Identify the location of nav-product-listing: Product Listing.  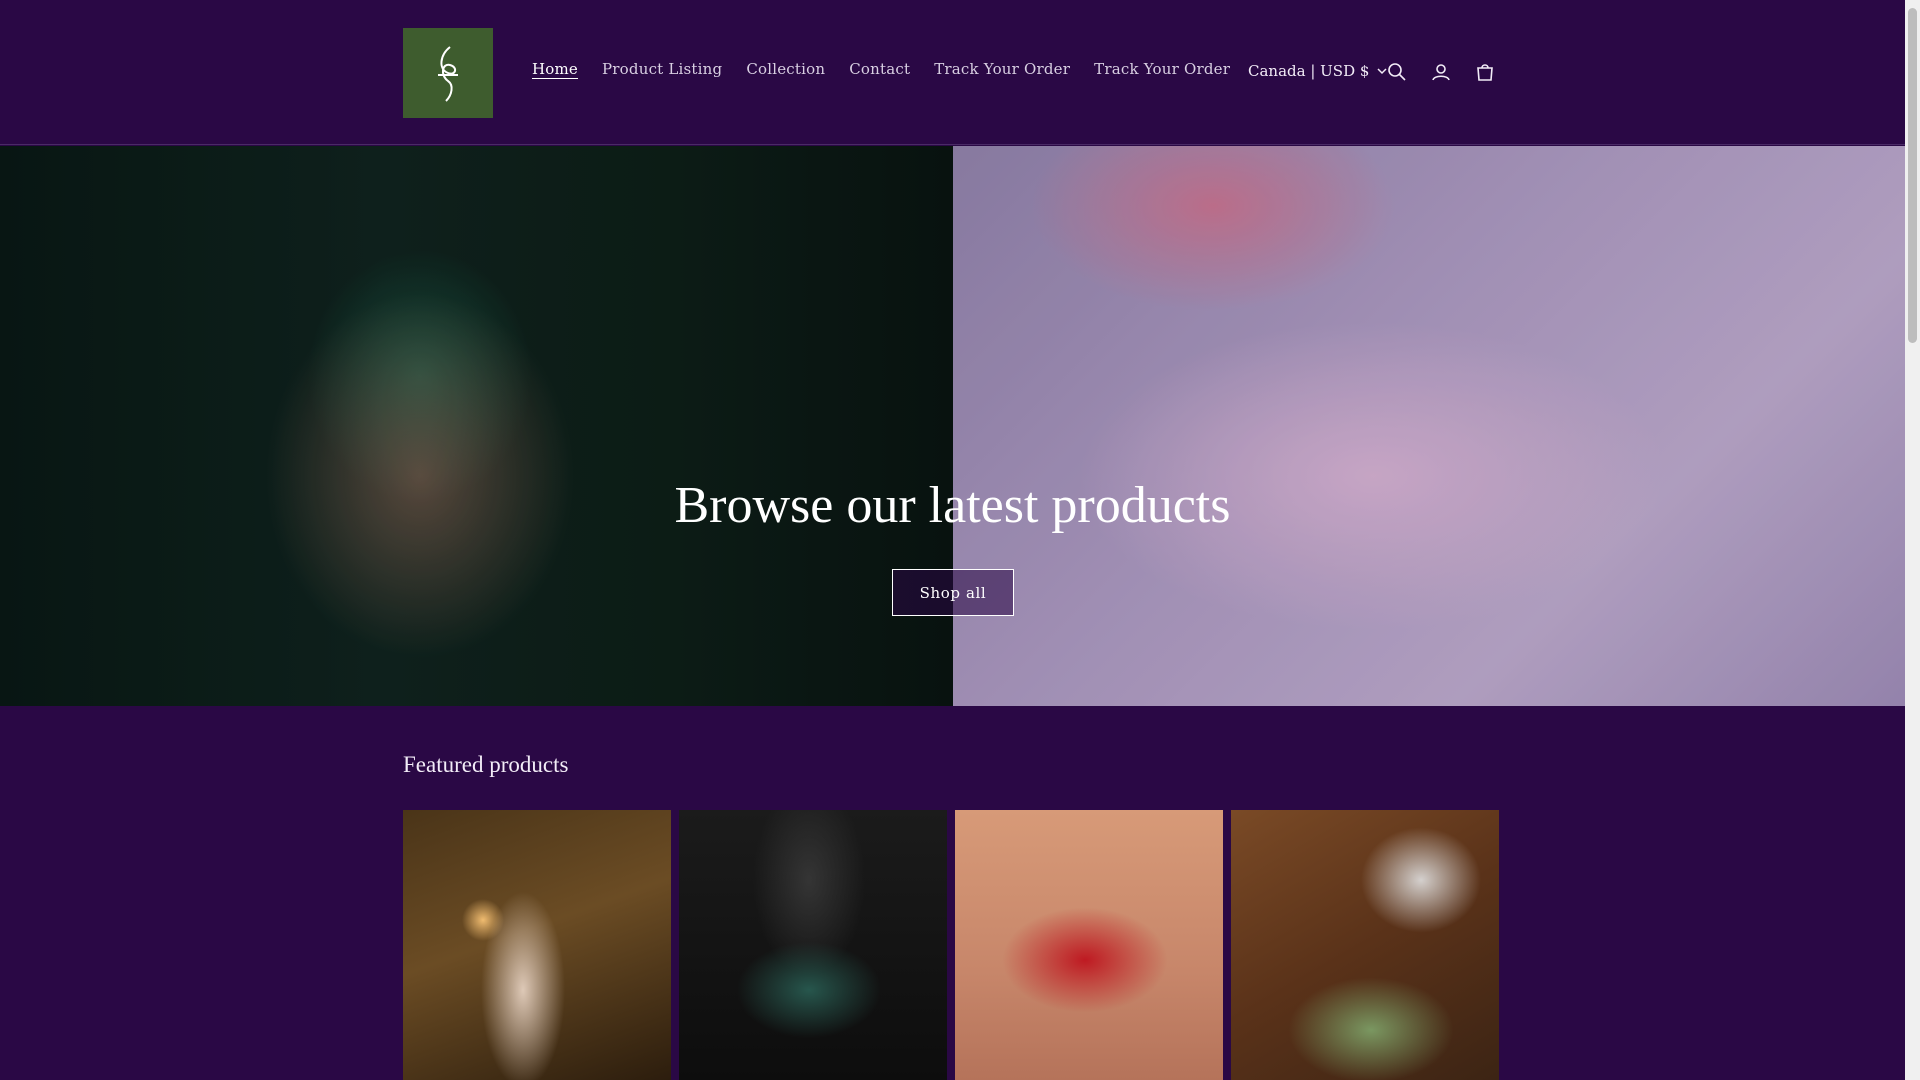
(662, 69).